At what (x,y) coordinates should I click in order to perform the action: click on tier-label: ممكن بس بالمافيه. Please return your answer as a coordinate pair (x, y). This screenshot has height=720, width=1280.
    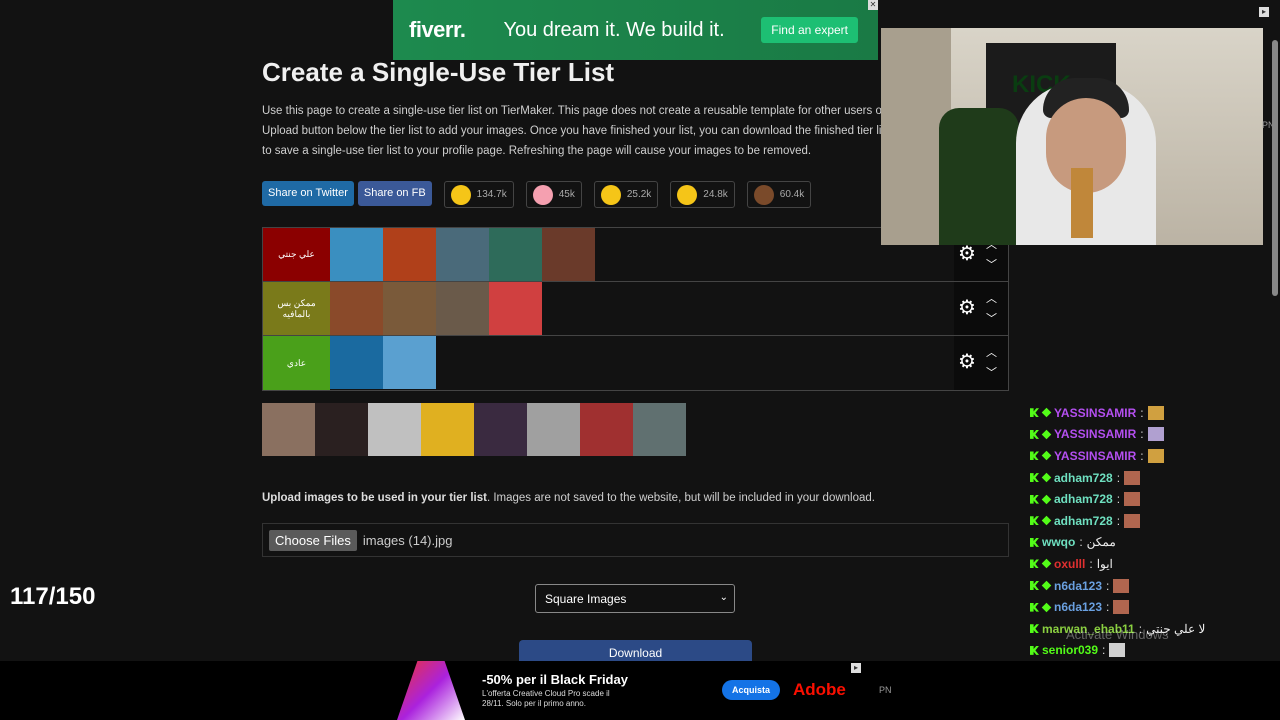
    Looking at the image, I should click on (296, 308).